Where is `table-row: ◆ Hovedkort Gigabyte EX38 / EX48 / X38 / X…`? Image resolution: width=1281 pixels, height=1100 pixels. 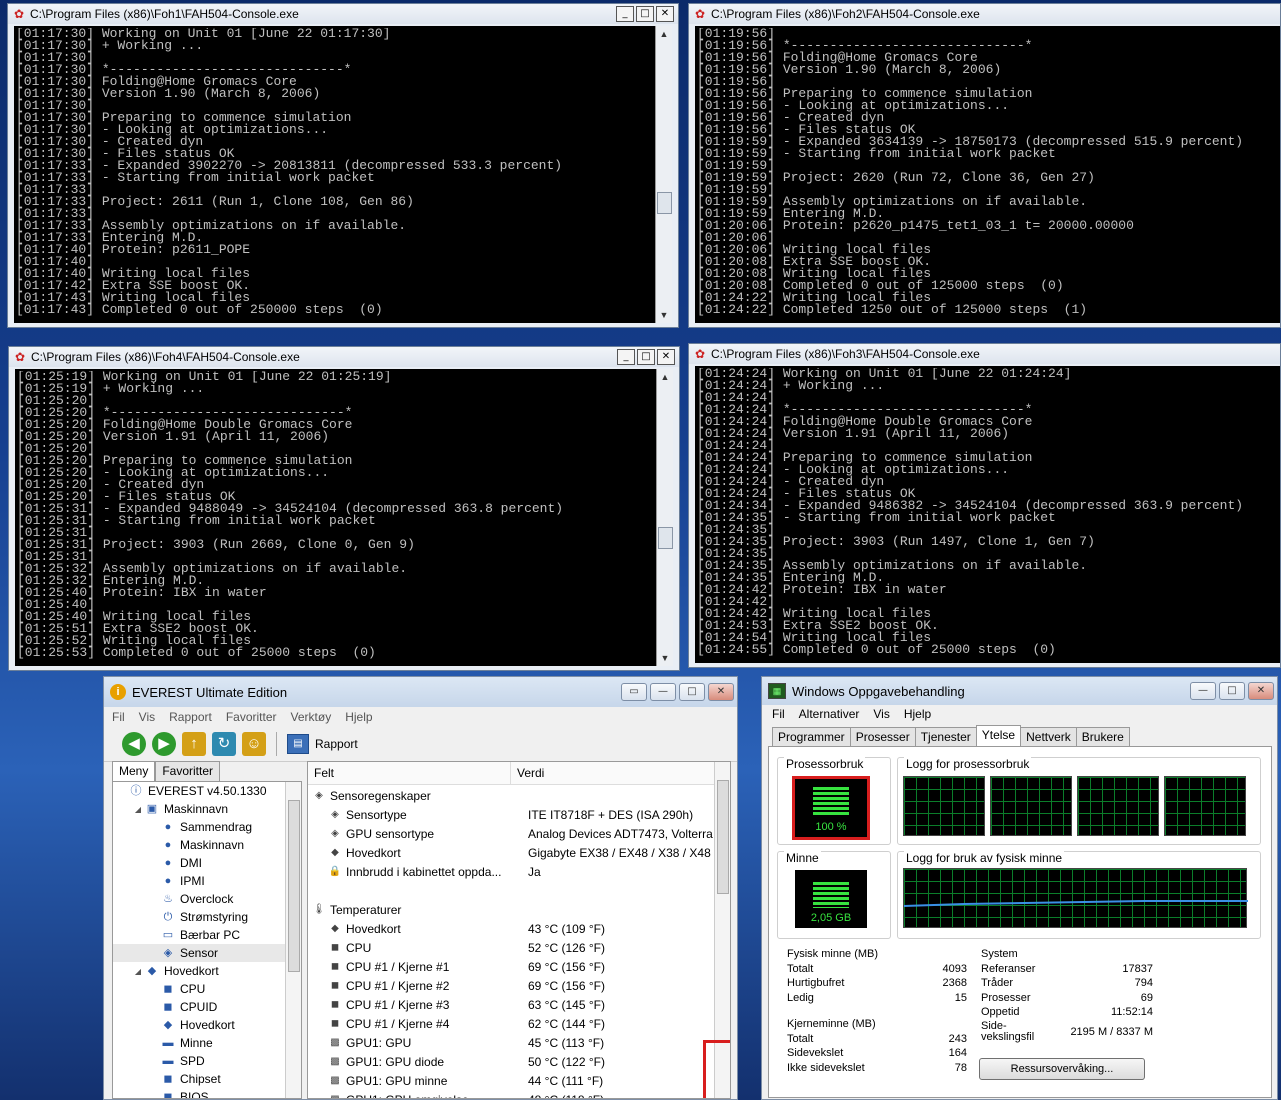
table-row: ◆ Hovedkort Gigabyte EX38 / EX48 / X38 / X… is located at coordinates (511, 852).